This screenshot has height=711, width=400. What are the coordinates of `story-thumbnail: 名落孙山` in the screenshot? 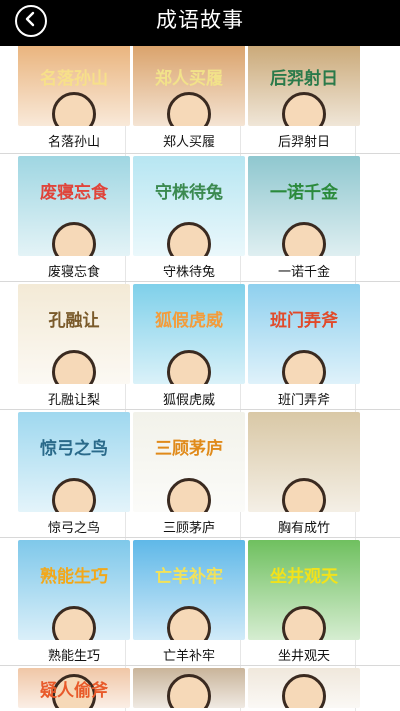 It's located at (74, 86).